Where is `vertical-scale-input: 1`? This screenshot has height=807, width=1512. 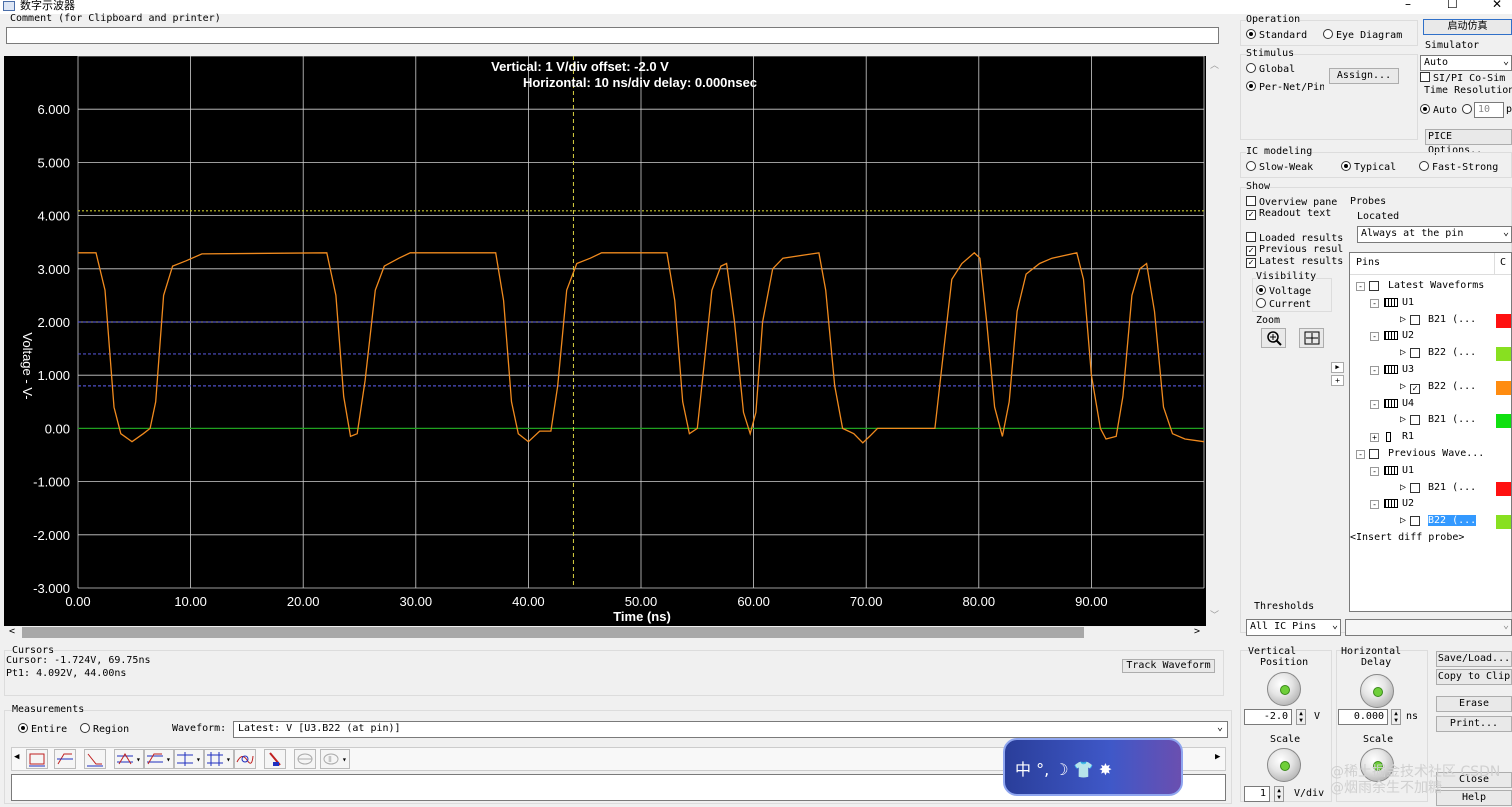
vertical-scale-input: 1 is located at coordinates (1257, 794).